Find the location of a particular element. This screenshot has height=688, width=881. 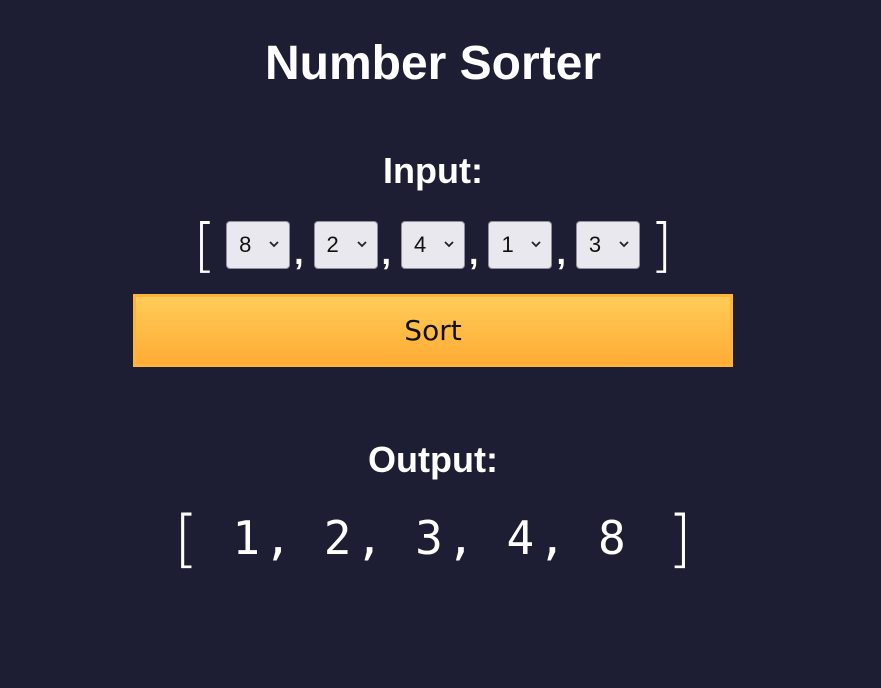

select-value: 2 is located at coordinates (332, 244).